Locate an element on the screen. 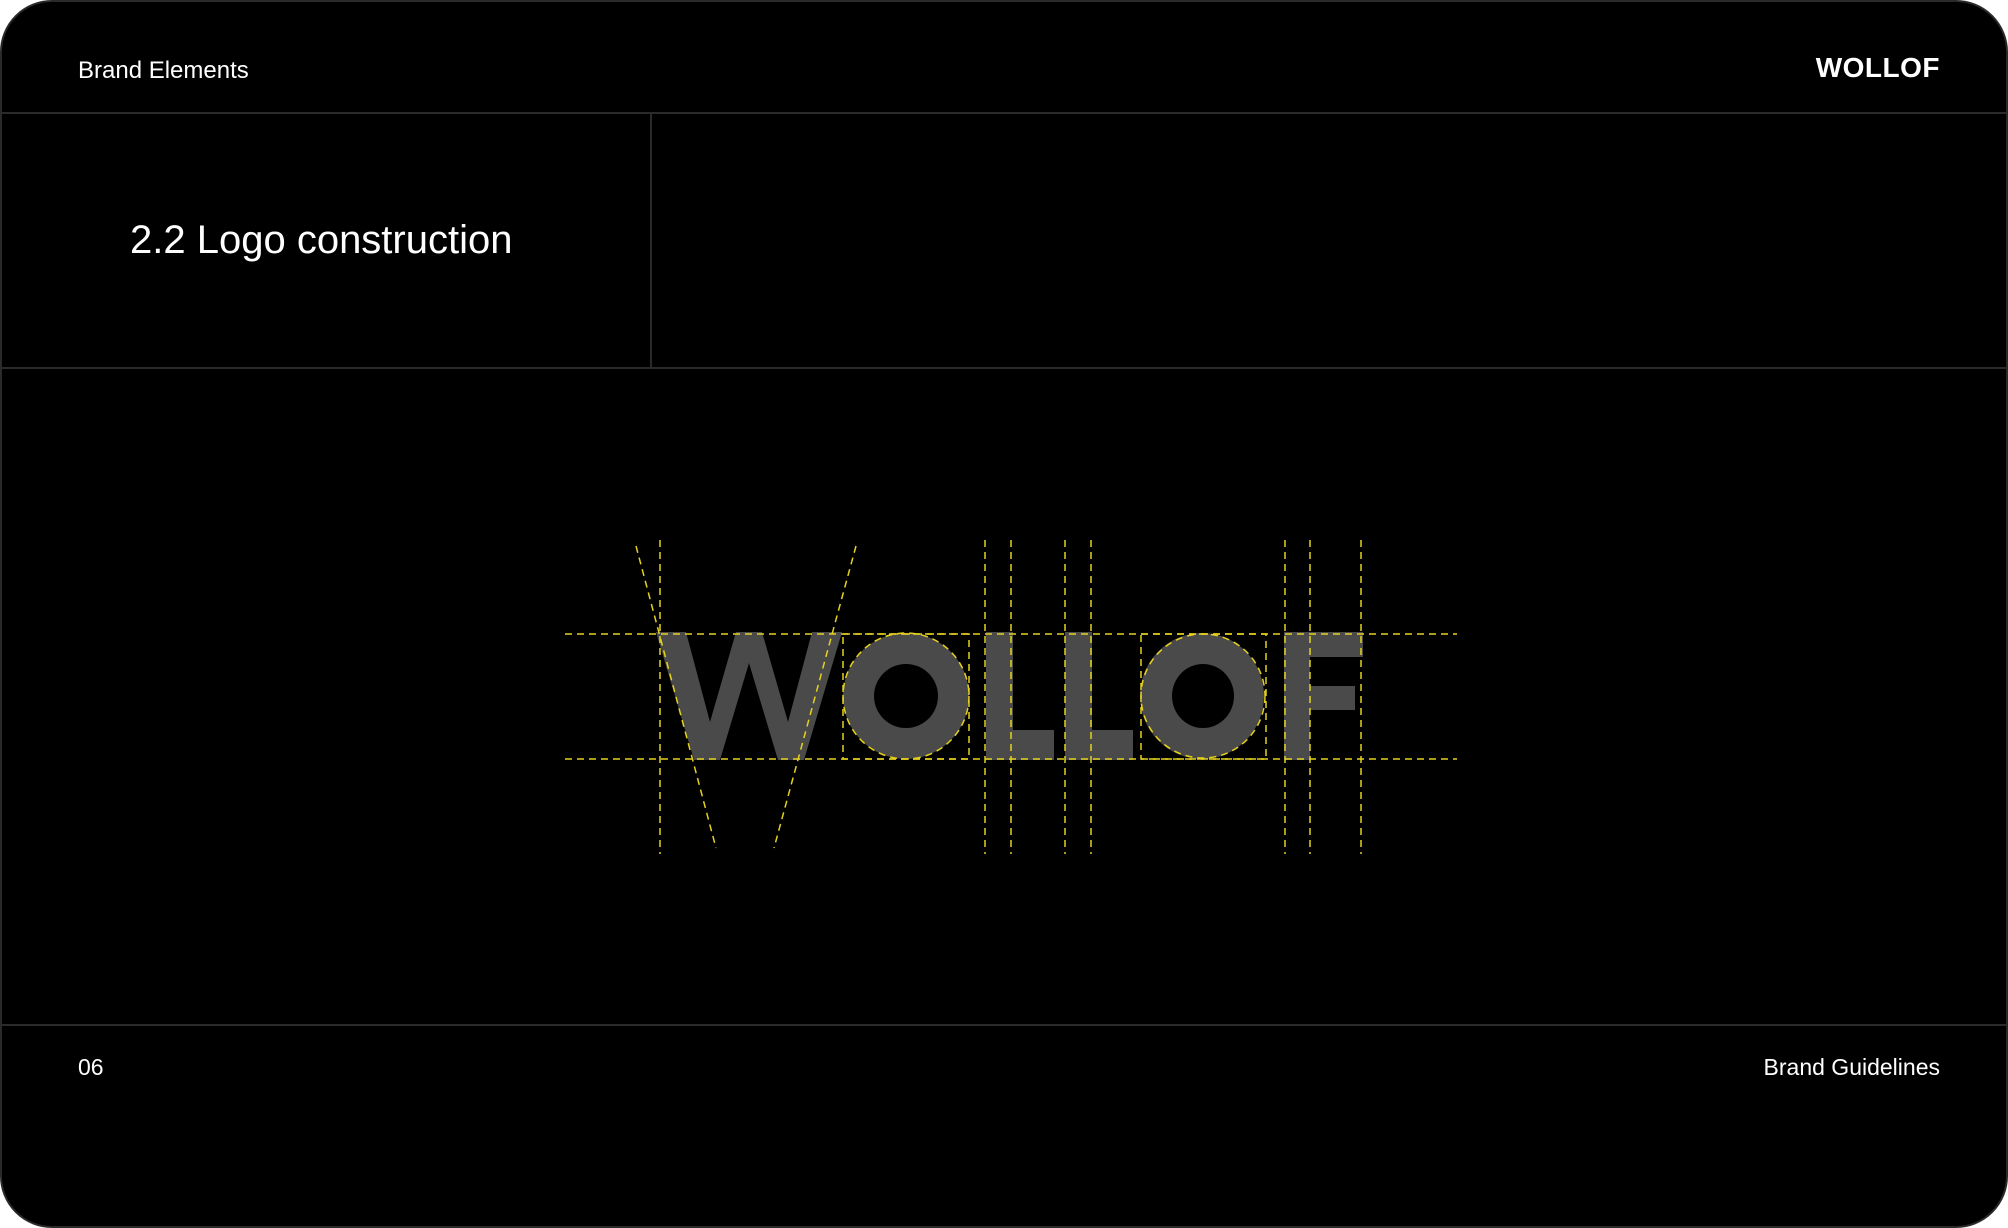  logo-construction-diagram is located at coordinates (1011, 697).